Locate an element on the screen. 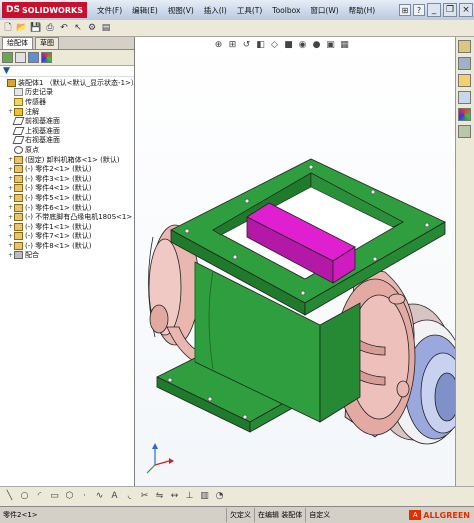  filter-row: ▼ is located at coordinates (67, 71).